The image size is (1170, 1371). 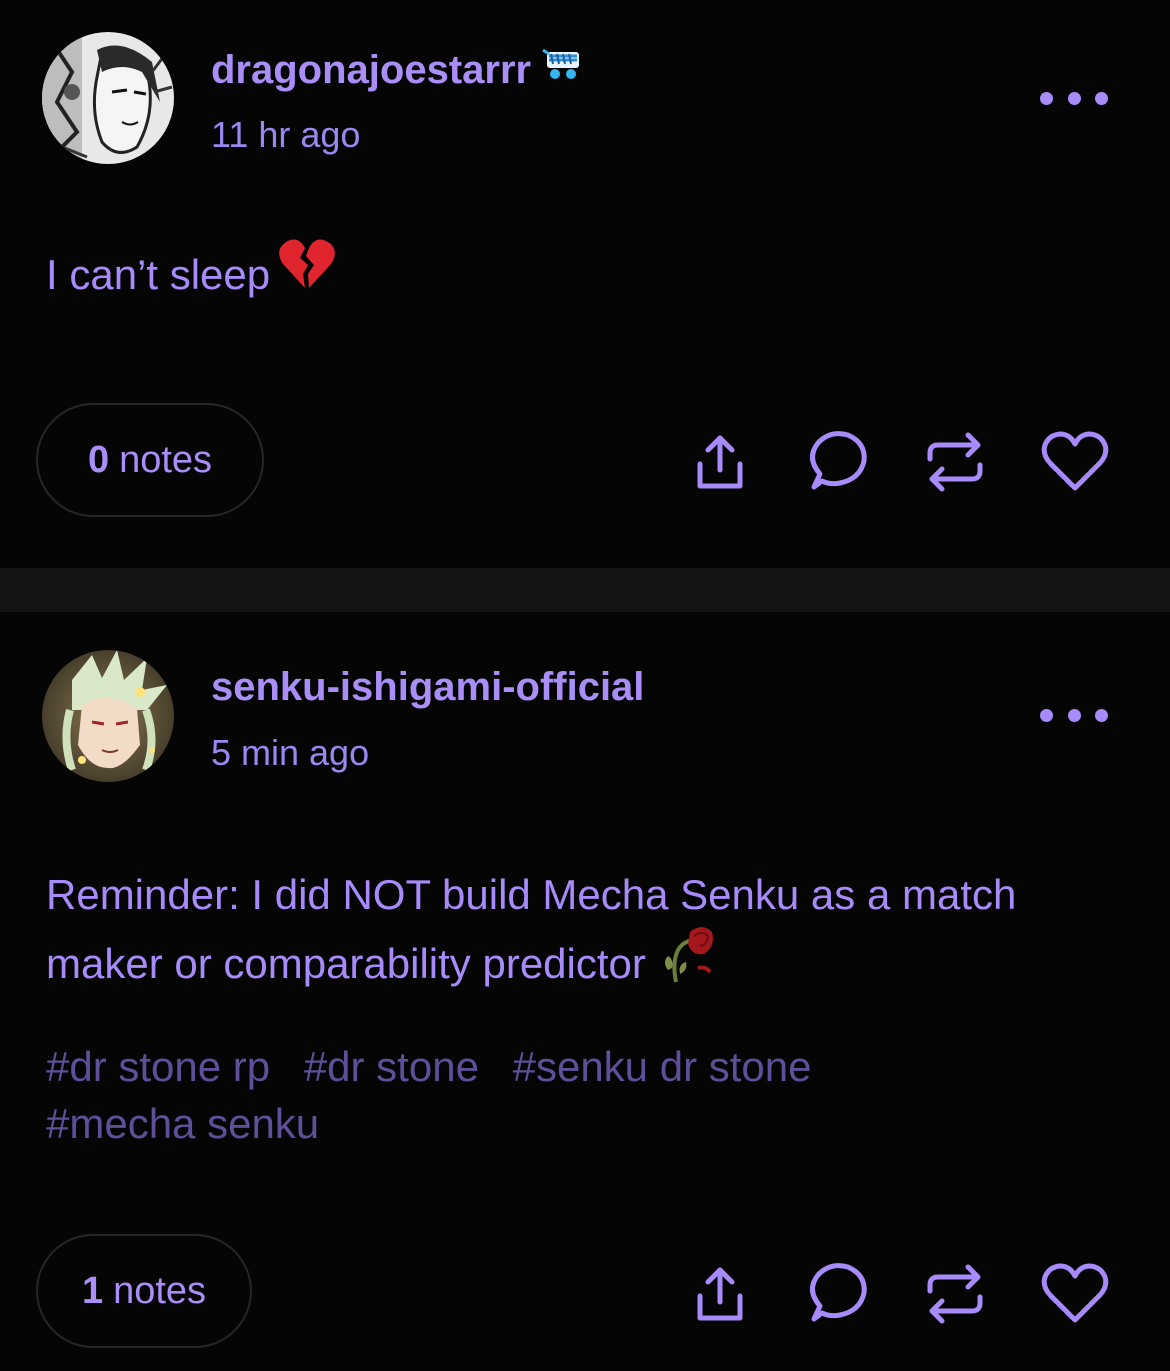 I want to click on notes-button: 1 notes, so click(x=144, y=1291).